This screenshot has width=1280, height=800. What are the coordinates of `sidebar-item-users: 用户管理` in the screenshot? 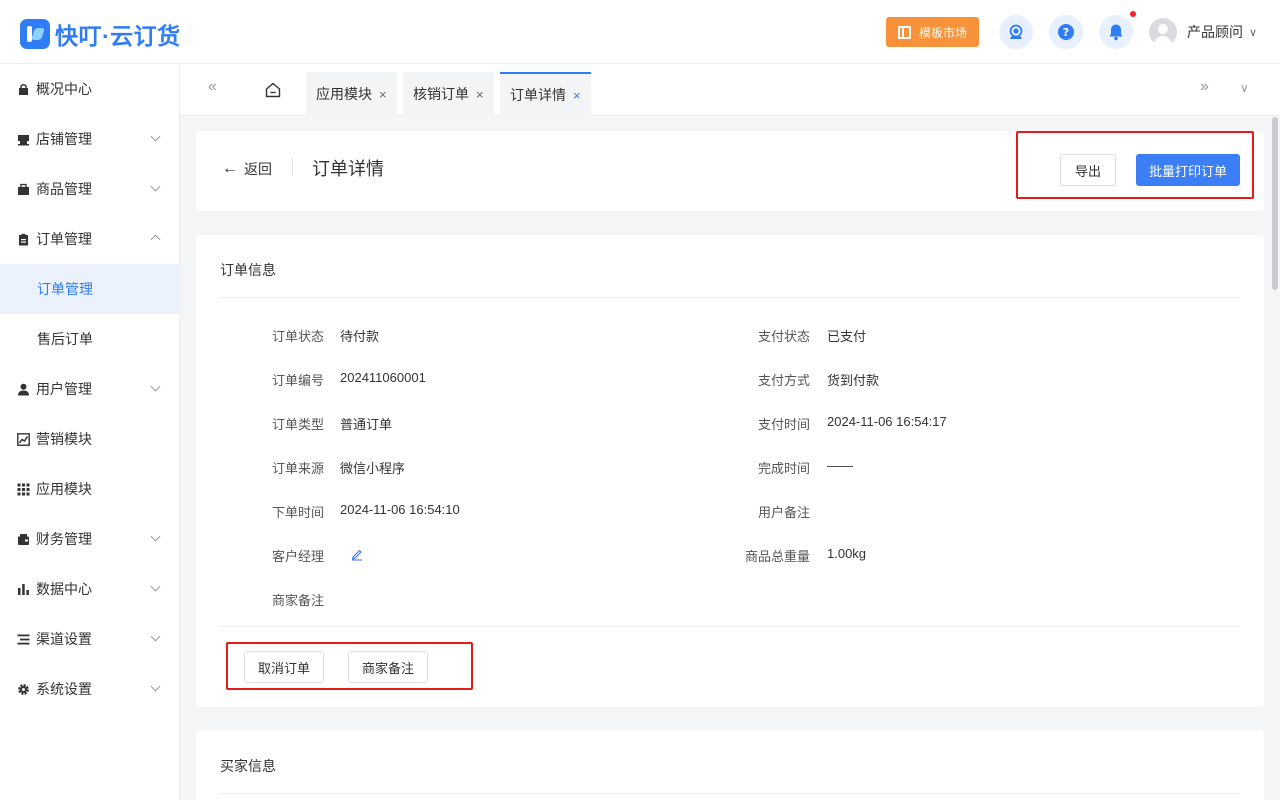 It's located at (89, 389).